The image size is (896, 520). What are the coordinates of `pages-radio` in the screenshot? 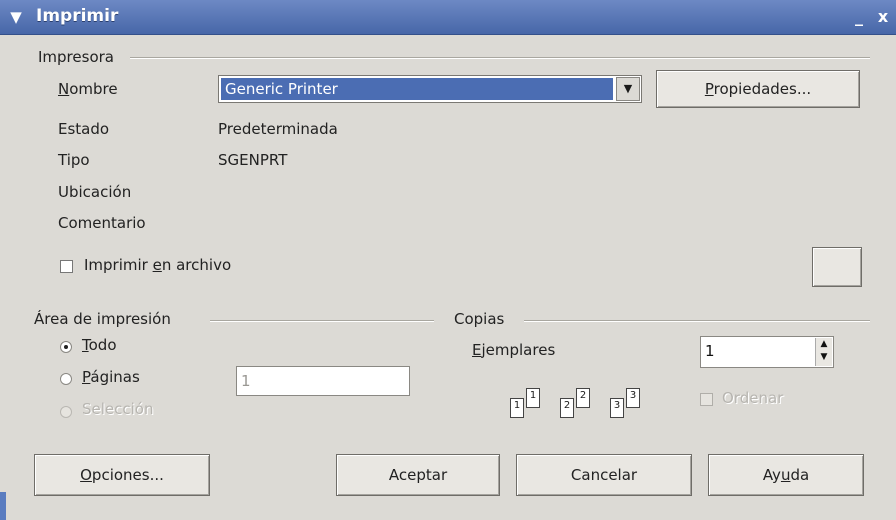 It's located at (66, 379).